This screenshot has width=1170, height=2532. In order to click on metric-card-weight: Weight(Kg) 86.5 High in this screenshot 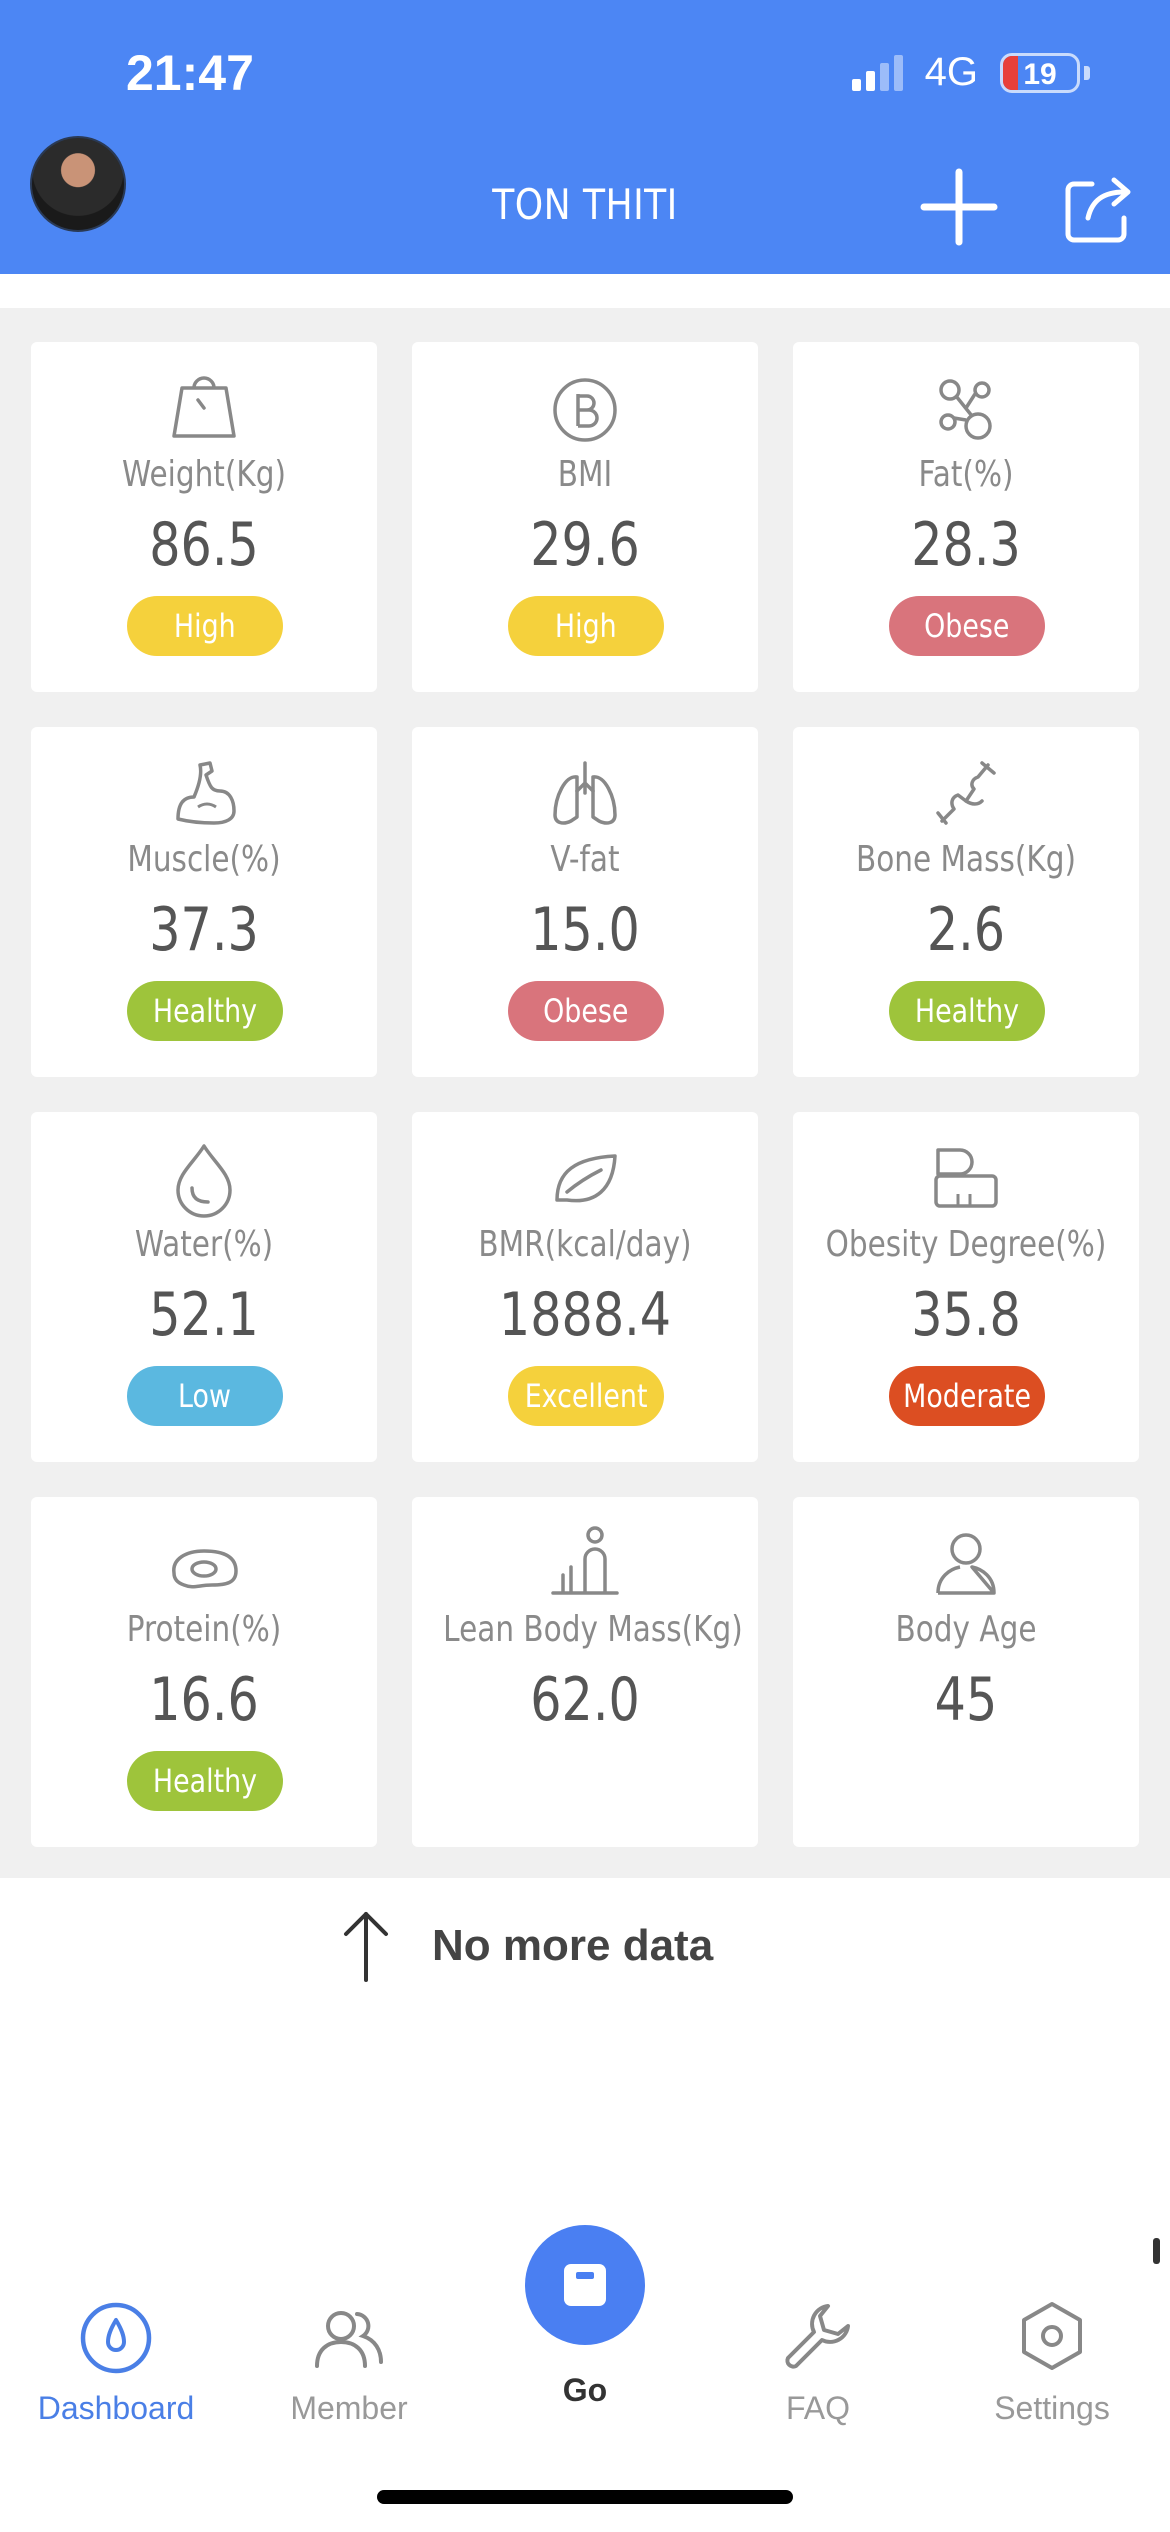, I will do `click(204, 517)`.